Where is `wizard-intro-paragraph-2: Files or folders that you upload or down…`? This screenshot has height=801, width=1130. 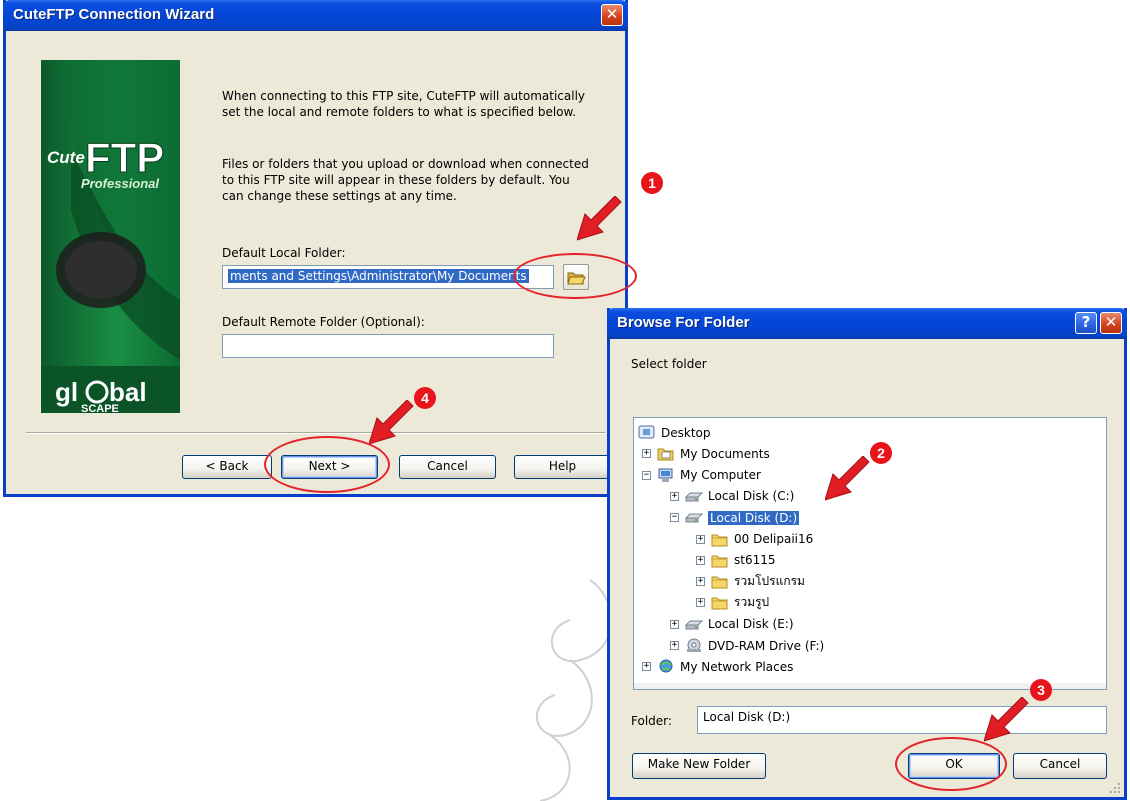
wizard-intro-paragraph-2: Files or folders that you upload or down… is located at coordinates (405, 180).